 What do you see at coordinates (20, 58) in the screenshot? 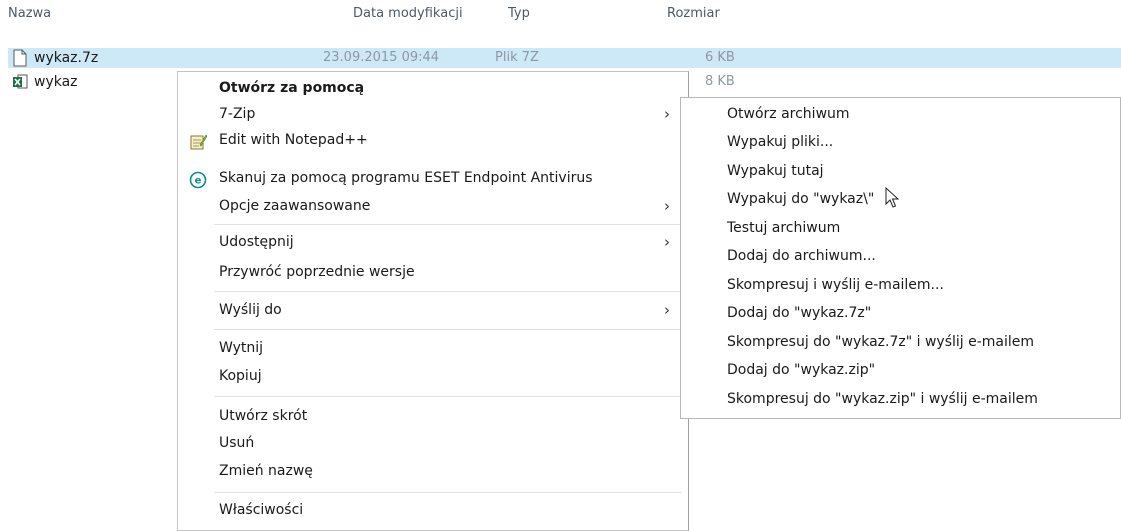
I see `file-icon` at bounding box center [20, 58].